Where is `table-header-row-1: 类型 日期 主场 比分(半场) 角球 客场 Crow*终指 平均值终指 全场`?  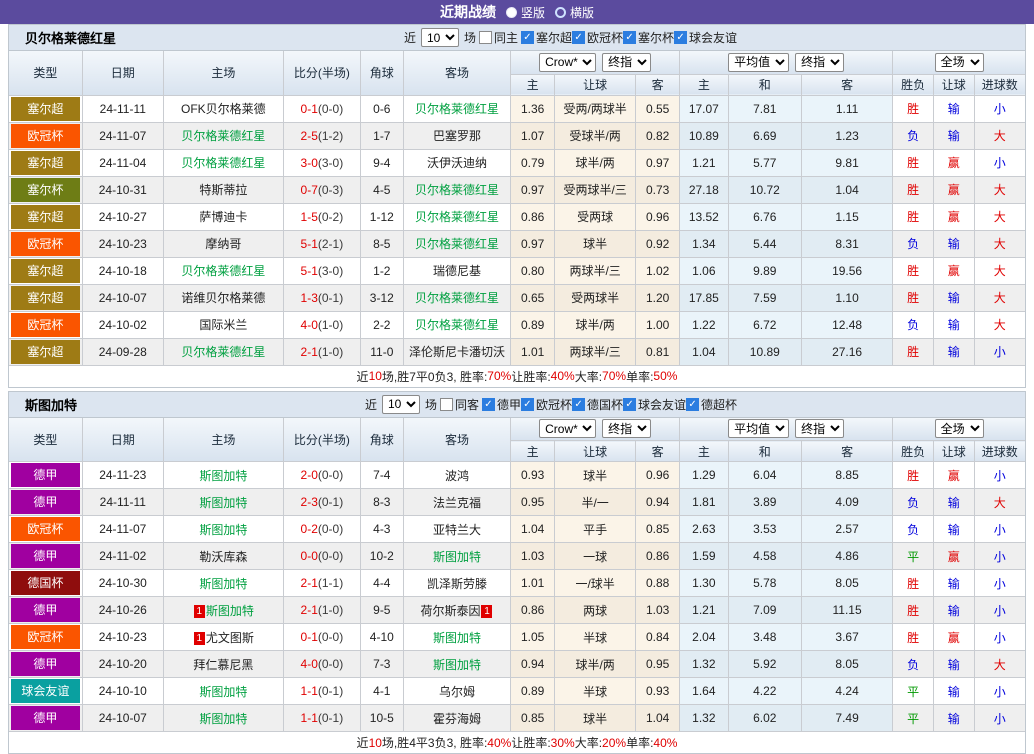
table-header-row-1: 类型 日期 主场 比分(半场) 角球 客场 Crow*终指 平均值终指 全场 is located at coordinates (517, 62).